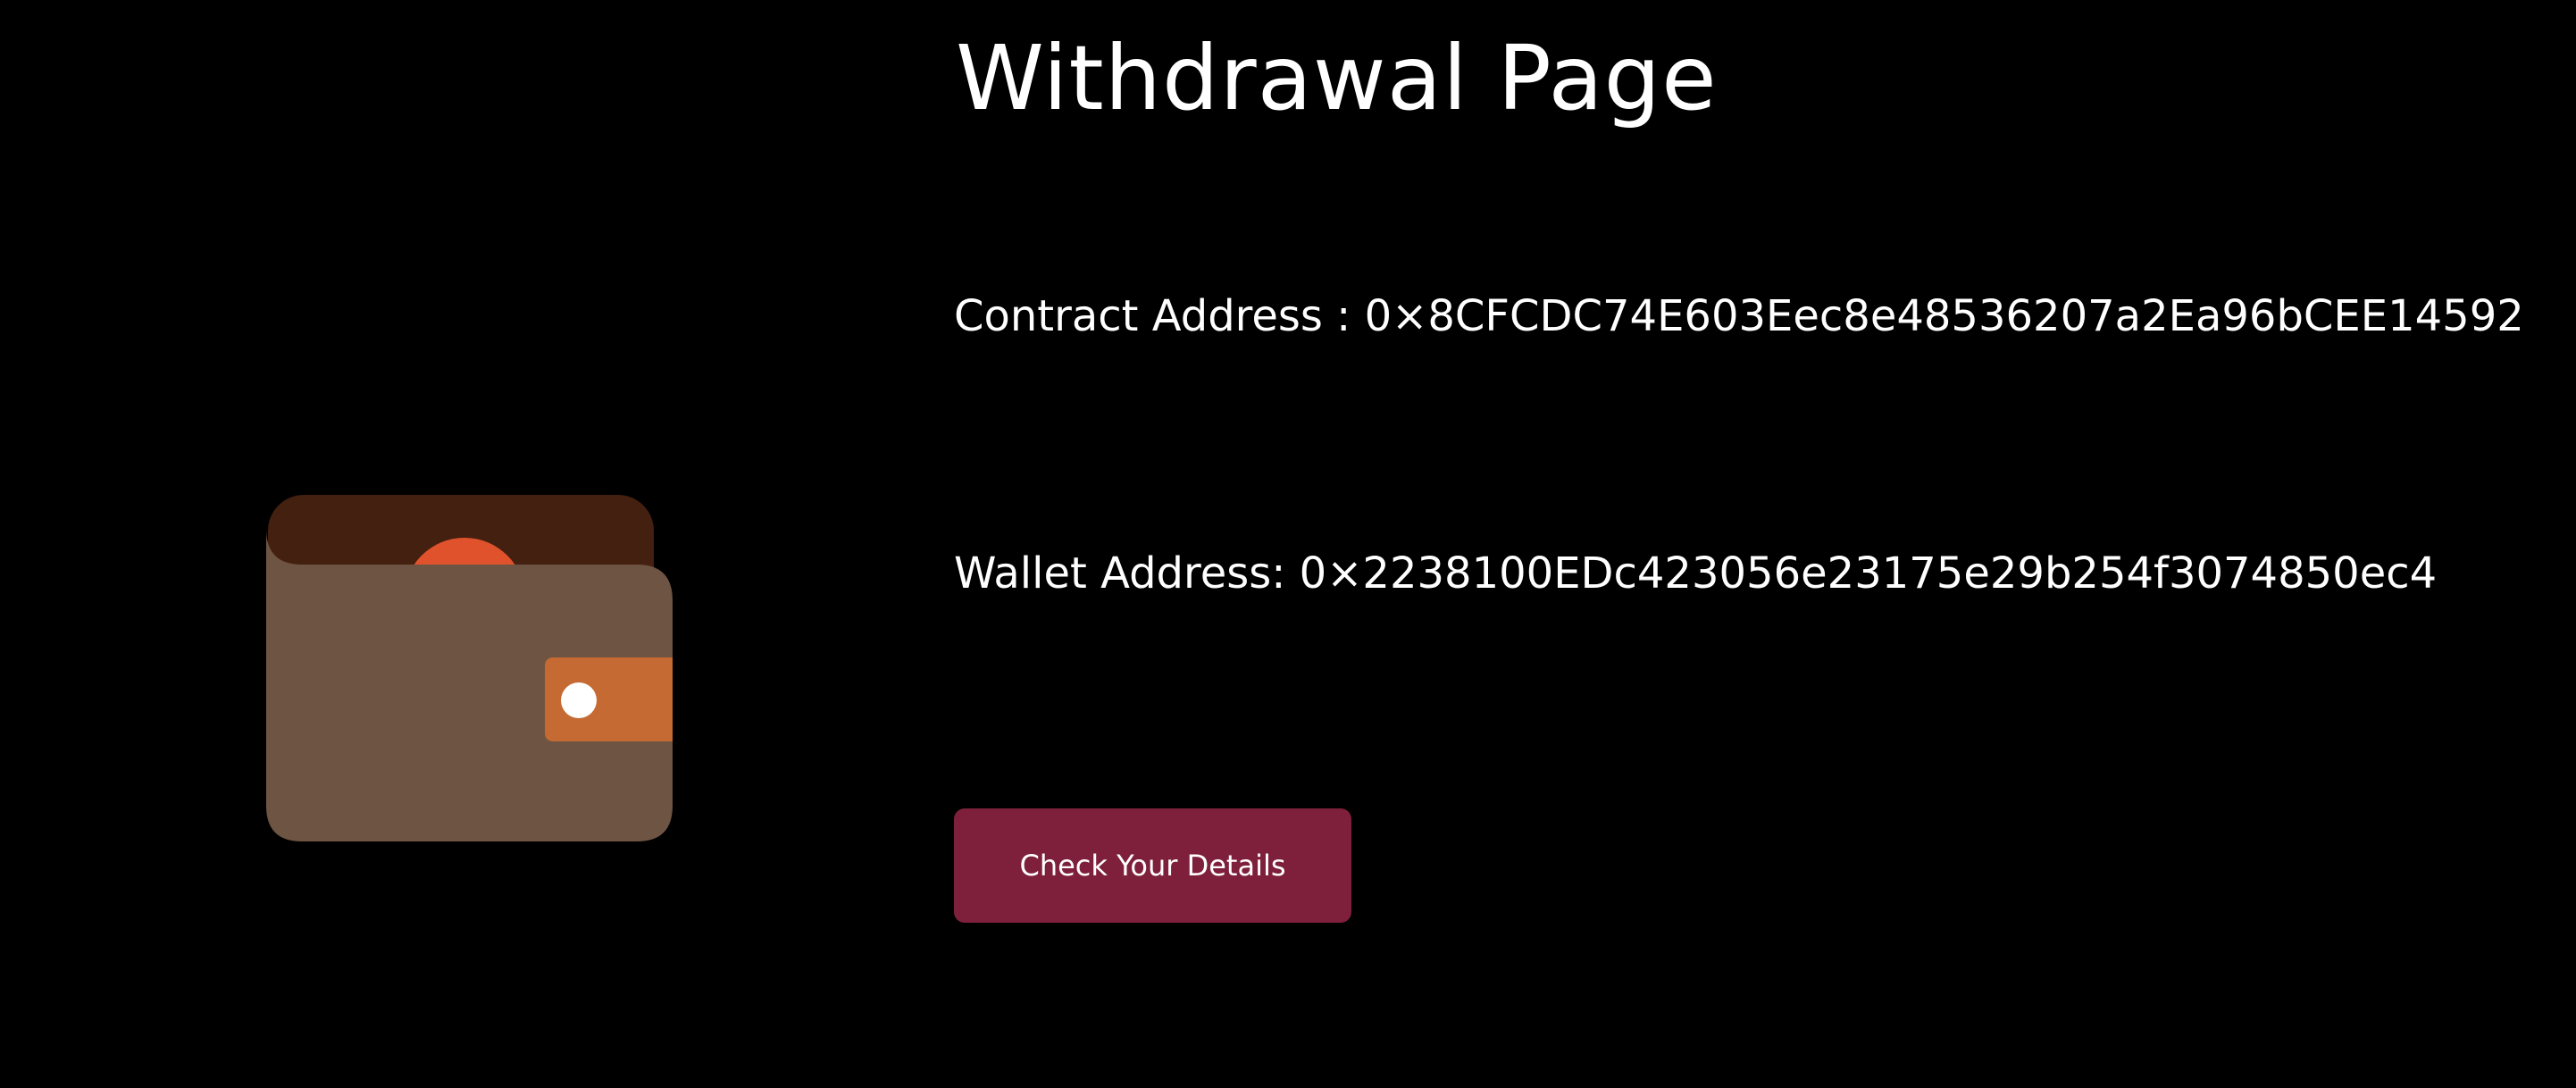 The height and width of the screenshot is (1088, 2576). I want to click on check-details-button: Check Your Details, so click(1152, 865).